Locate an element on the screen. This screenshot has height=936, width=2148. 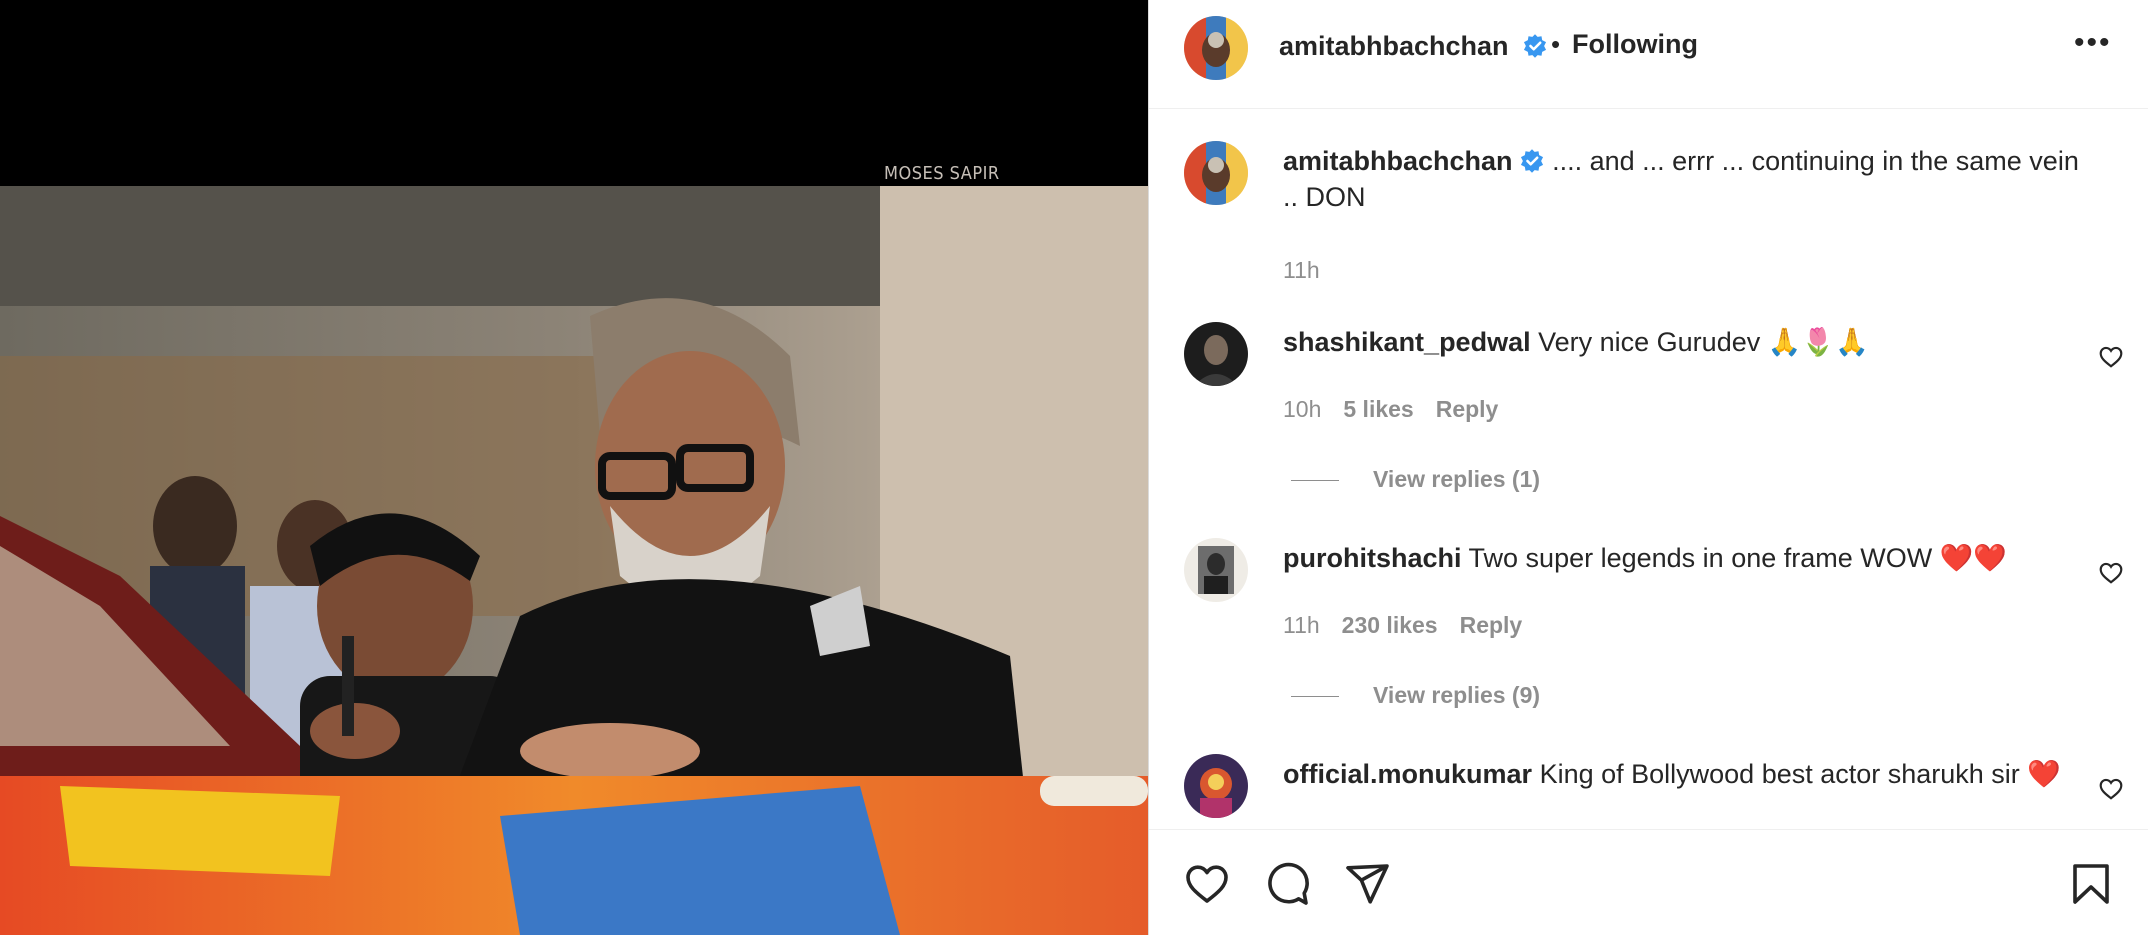
author-avatar is located at coordinates (1216, 48).